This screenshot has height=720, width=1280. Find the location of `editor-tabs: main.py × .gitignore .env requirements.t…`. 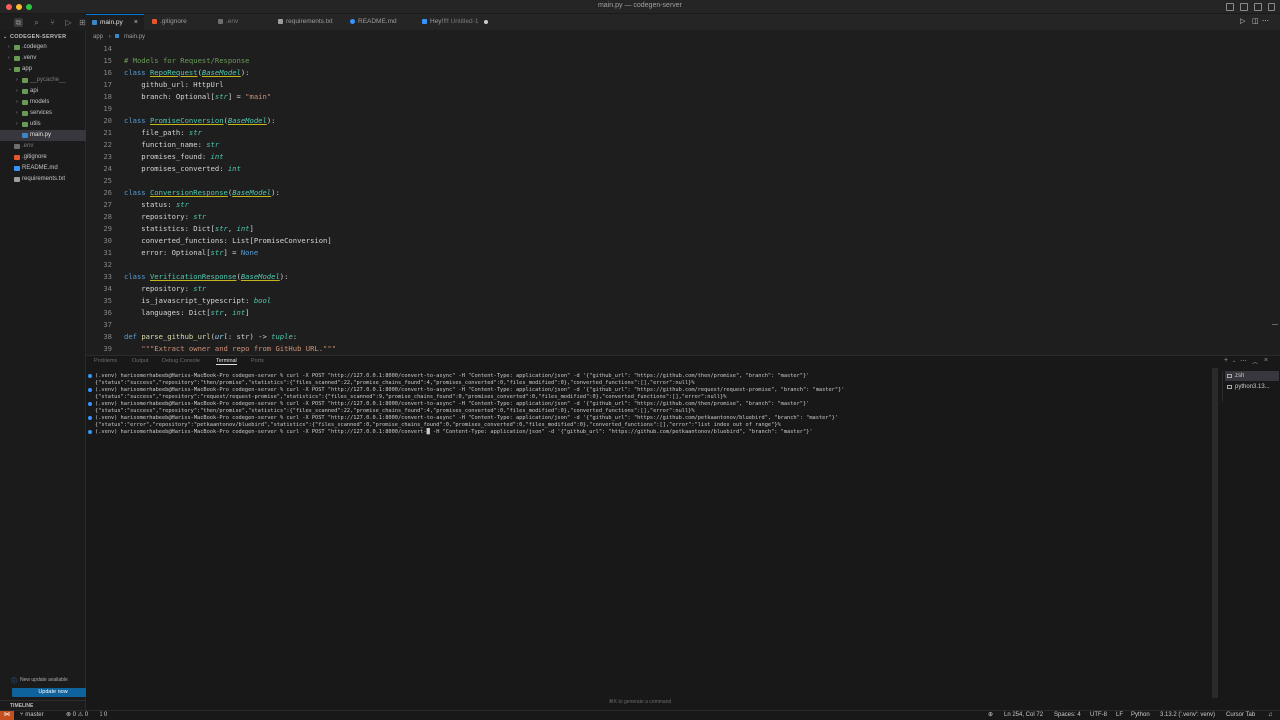

editor-tabs: main.py × .gitignore .env requirements.t… is located at coordinates (683, 22).